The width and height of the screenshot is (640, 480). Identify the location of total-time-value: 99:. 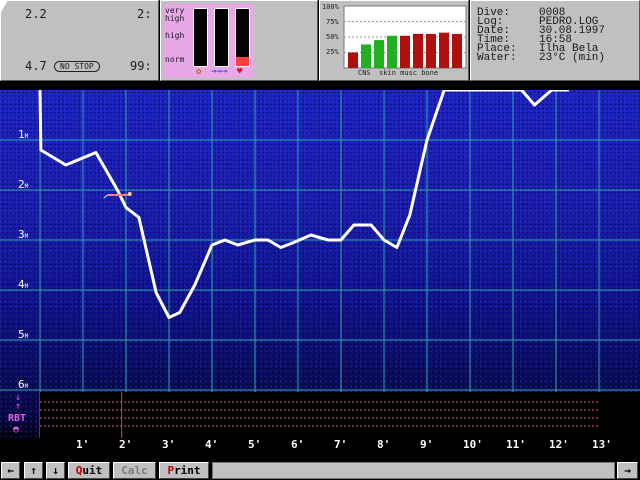
(141, 66).